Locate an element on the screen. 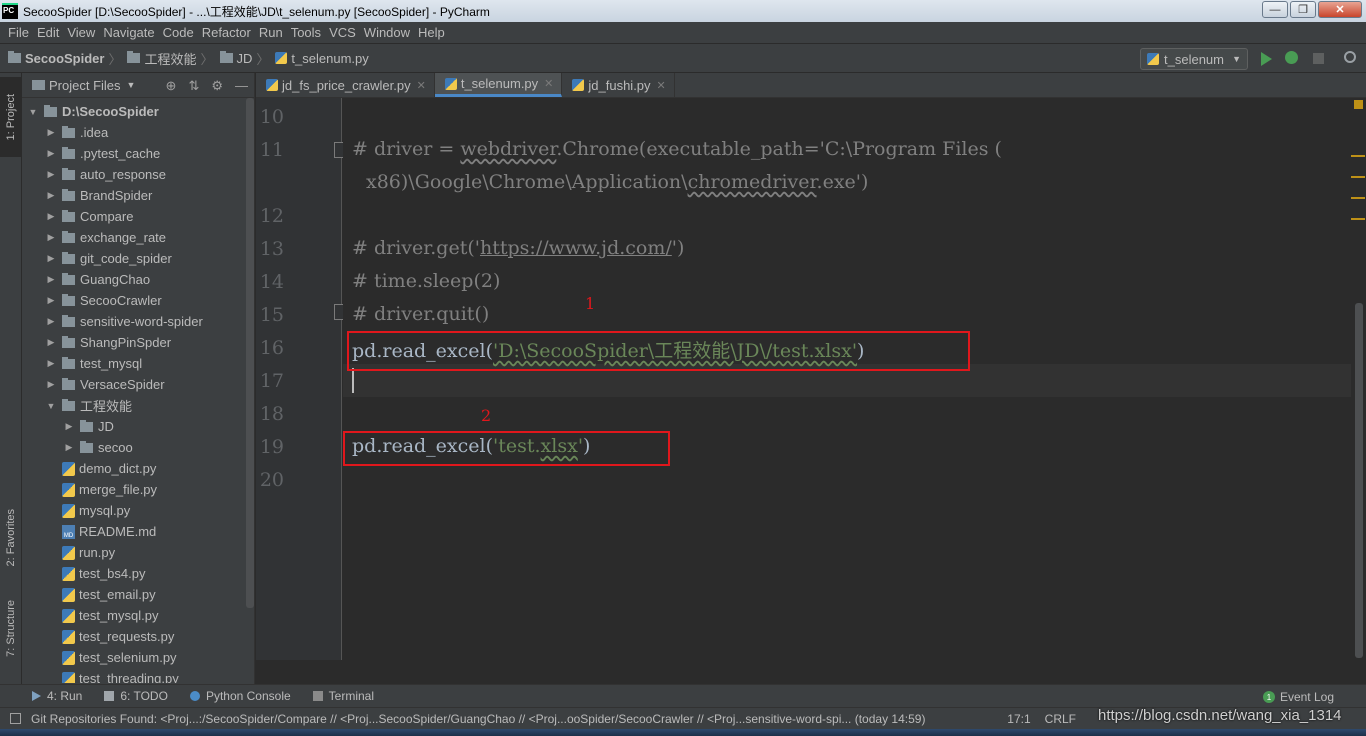  tree-file: MD README.md is located at coordinates (133, 531).